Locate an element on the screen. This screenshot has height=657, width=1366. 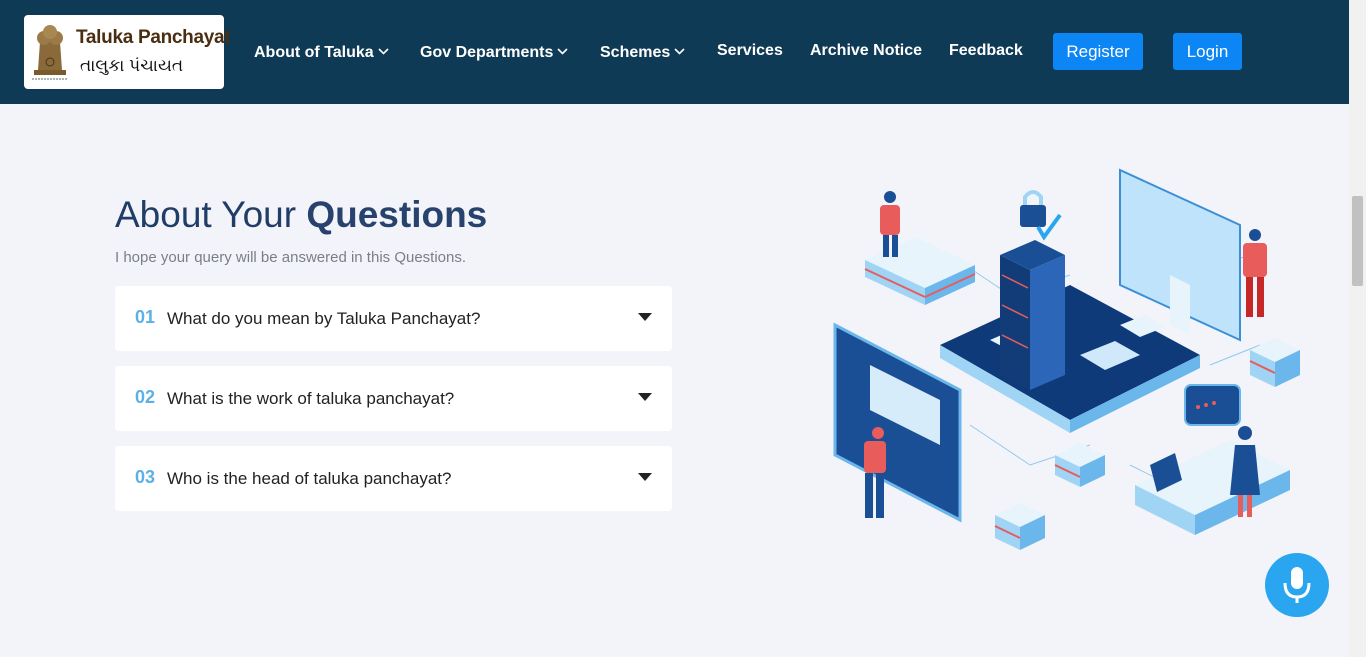
nav-label: Archive Notice is located at coordinates (866, 50).